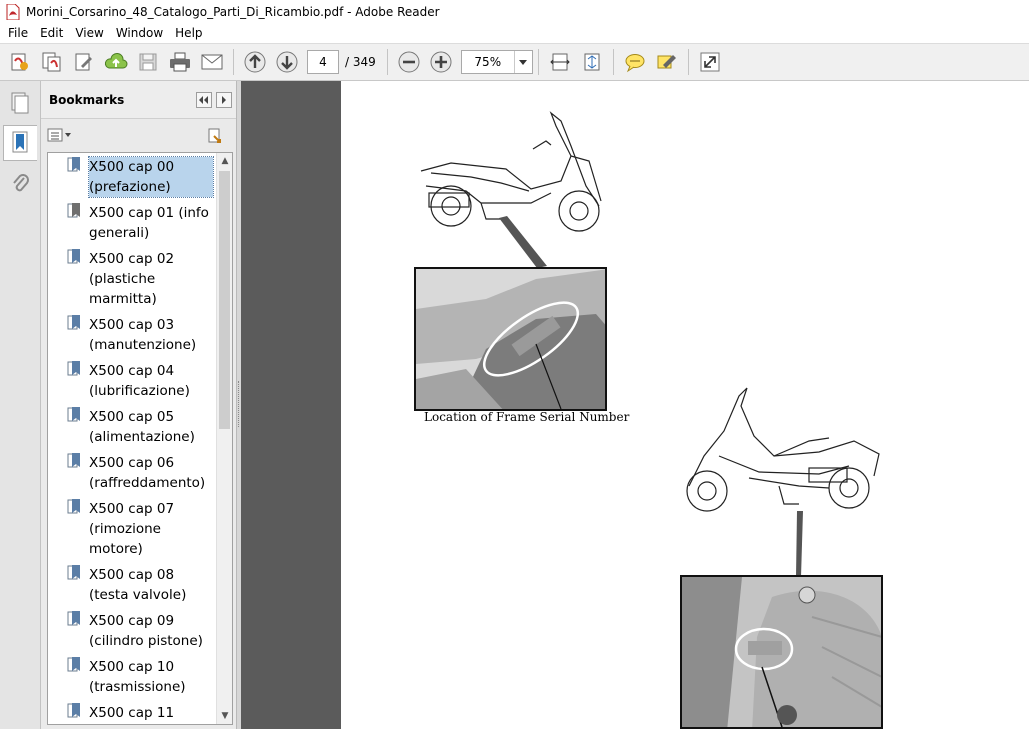 This screenshot has width=1029, height=729. I want to click on double-chevron-left-icon, so click(203, 99).